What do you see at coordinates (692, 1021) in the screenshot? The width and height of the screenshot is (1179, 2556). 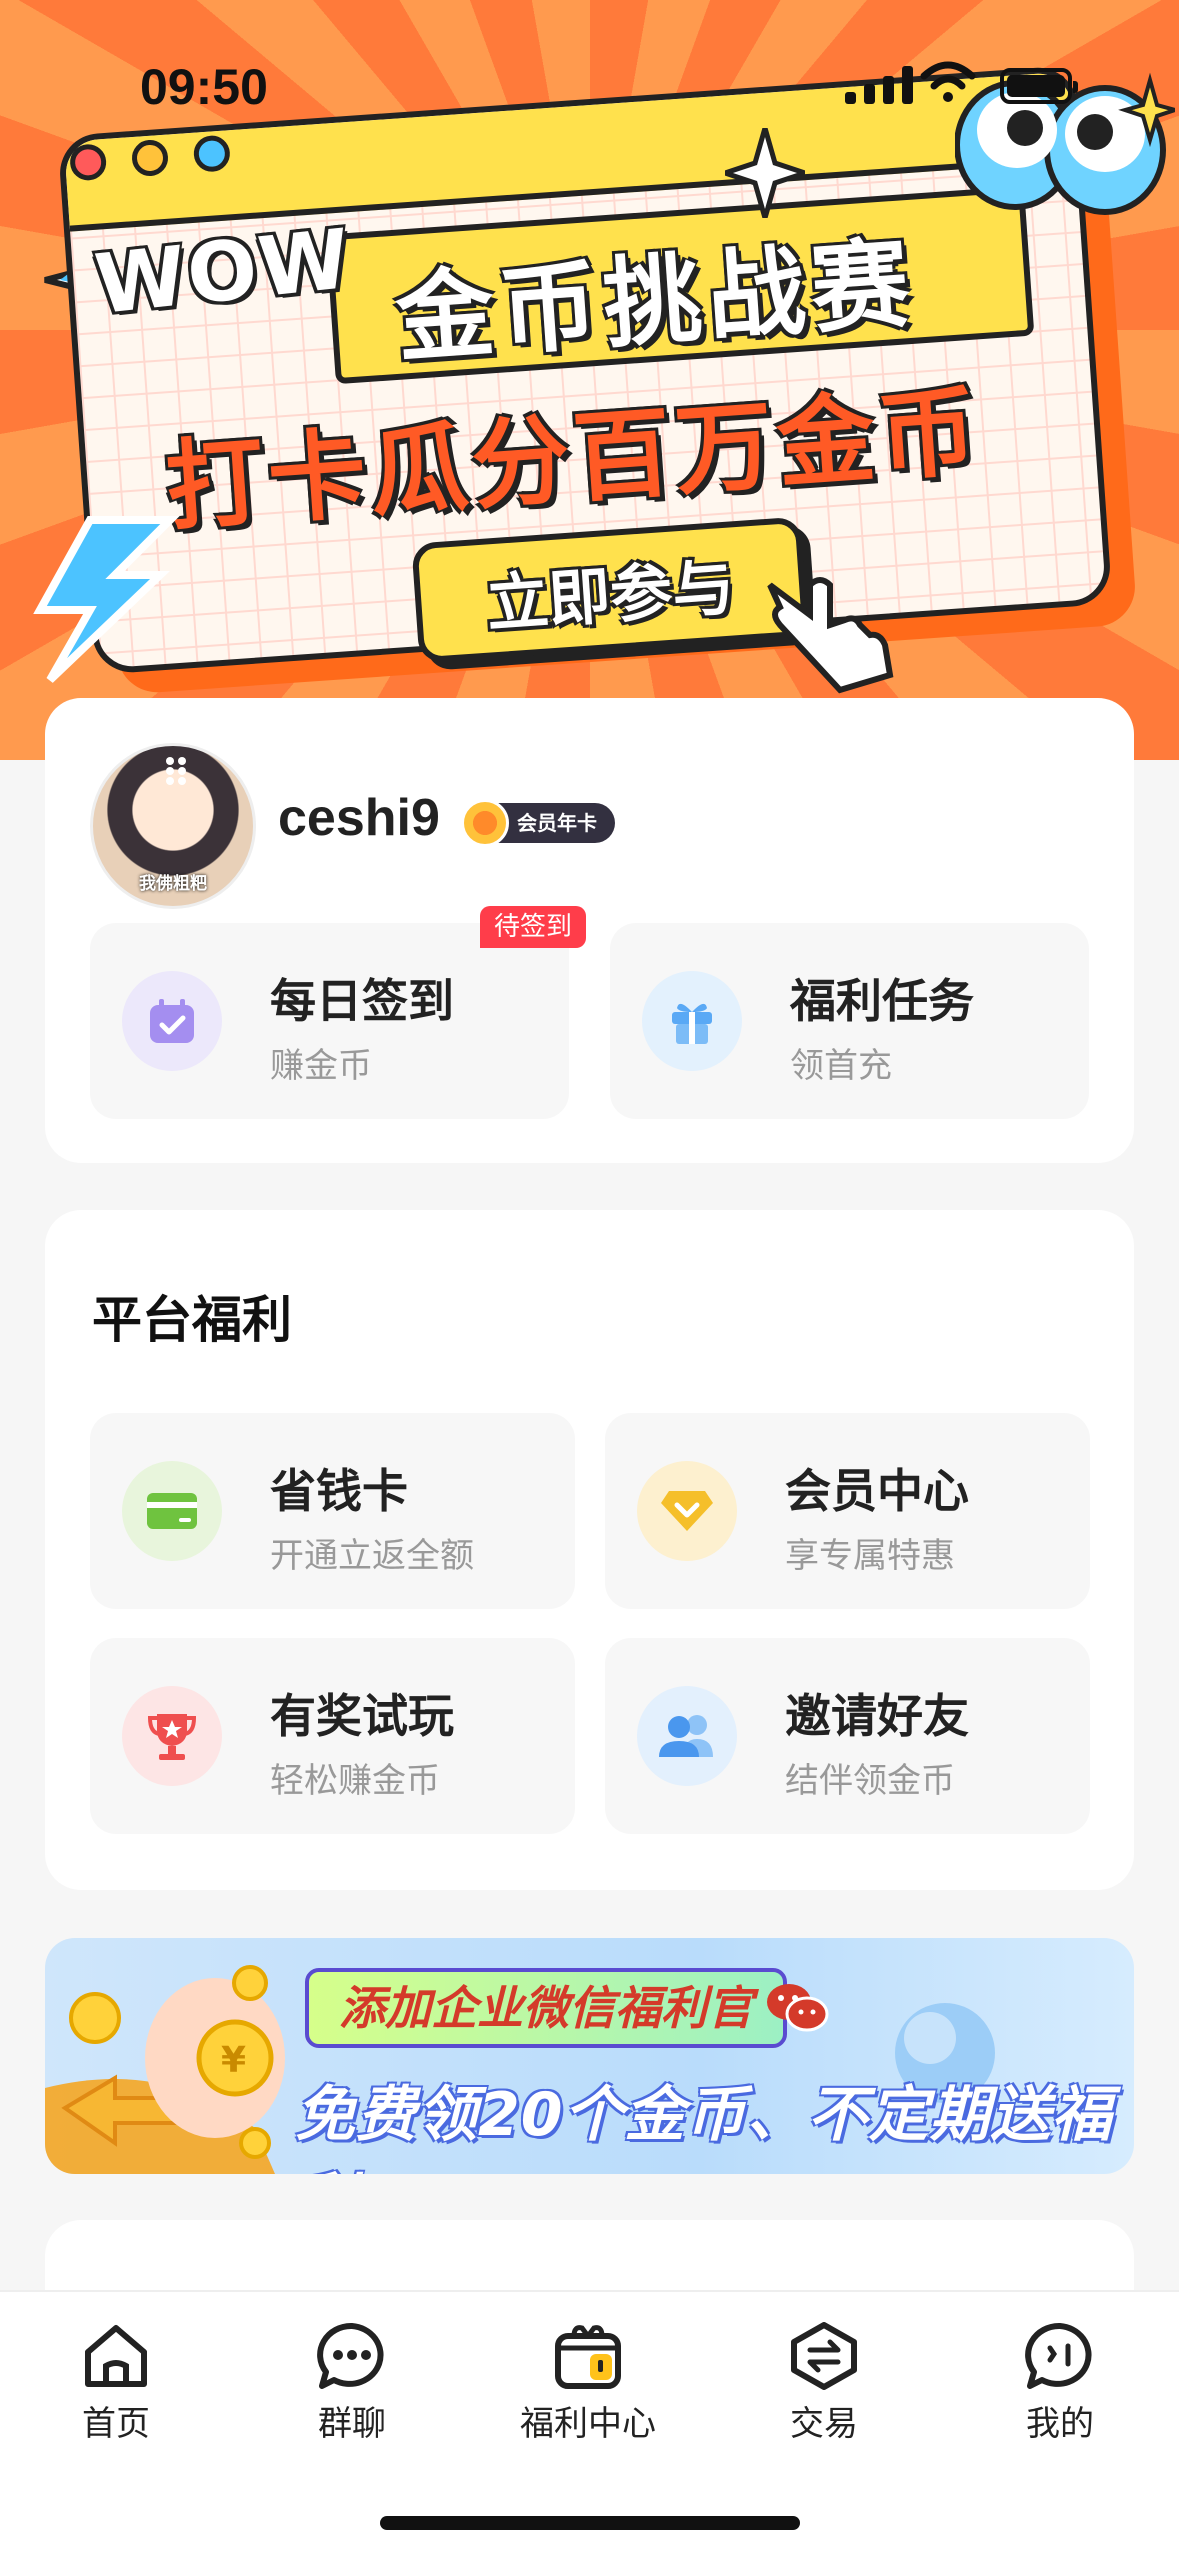 I see `gift-icon` at bounding box center [692, 1021].